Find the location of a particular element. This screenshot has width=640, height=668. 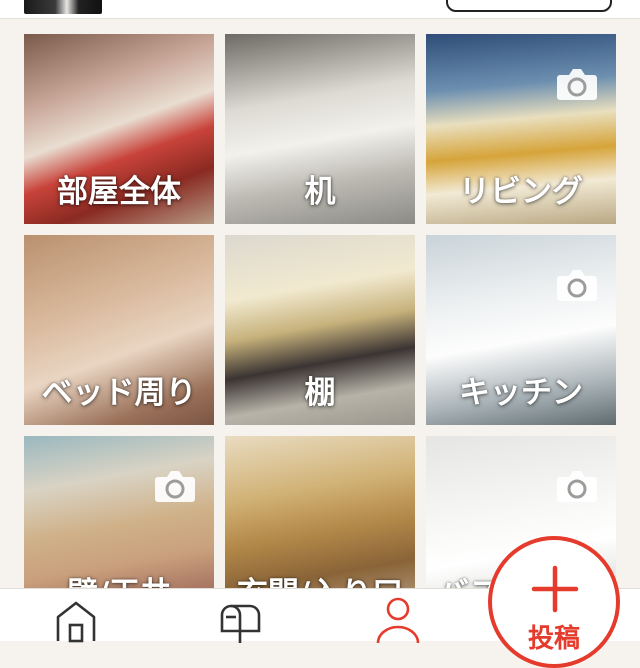

nav-home is located at coordinates (78, 619).